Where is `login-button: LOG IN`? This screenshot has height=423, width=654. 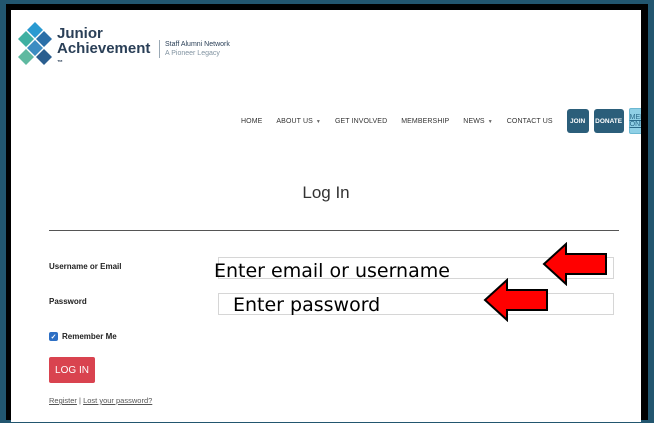 login-button: LOG IN is located at coordinates (72, 370).